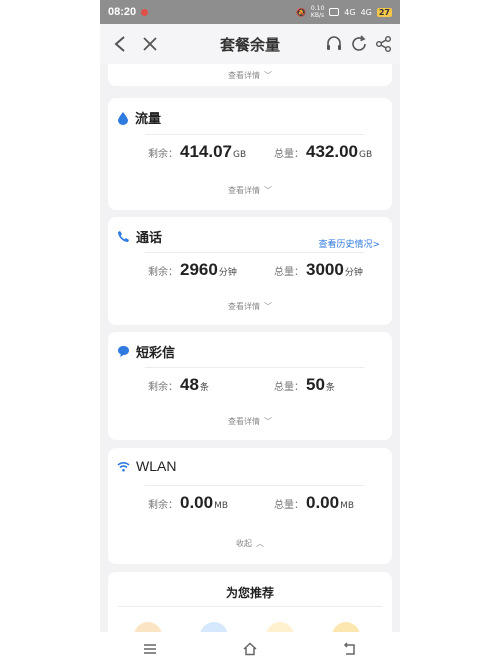 The image size is (500, 666). I want to click on title-bar: 套餐余量, so click(250, 44).